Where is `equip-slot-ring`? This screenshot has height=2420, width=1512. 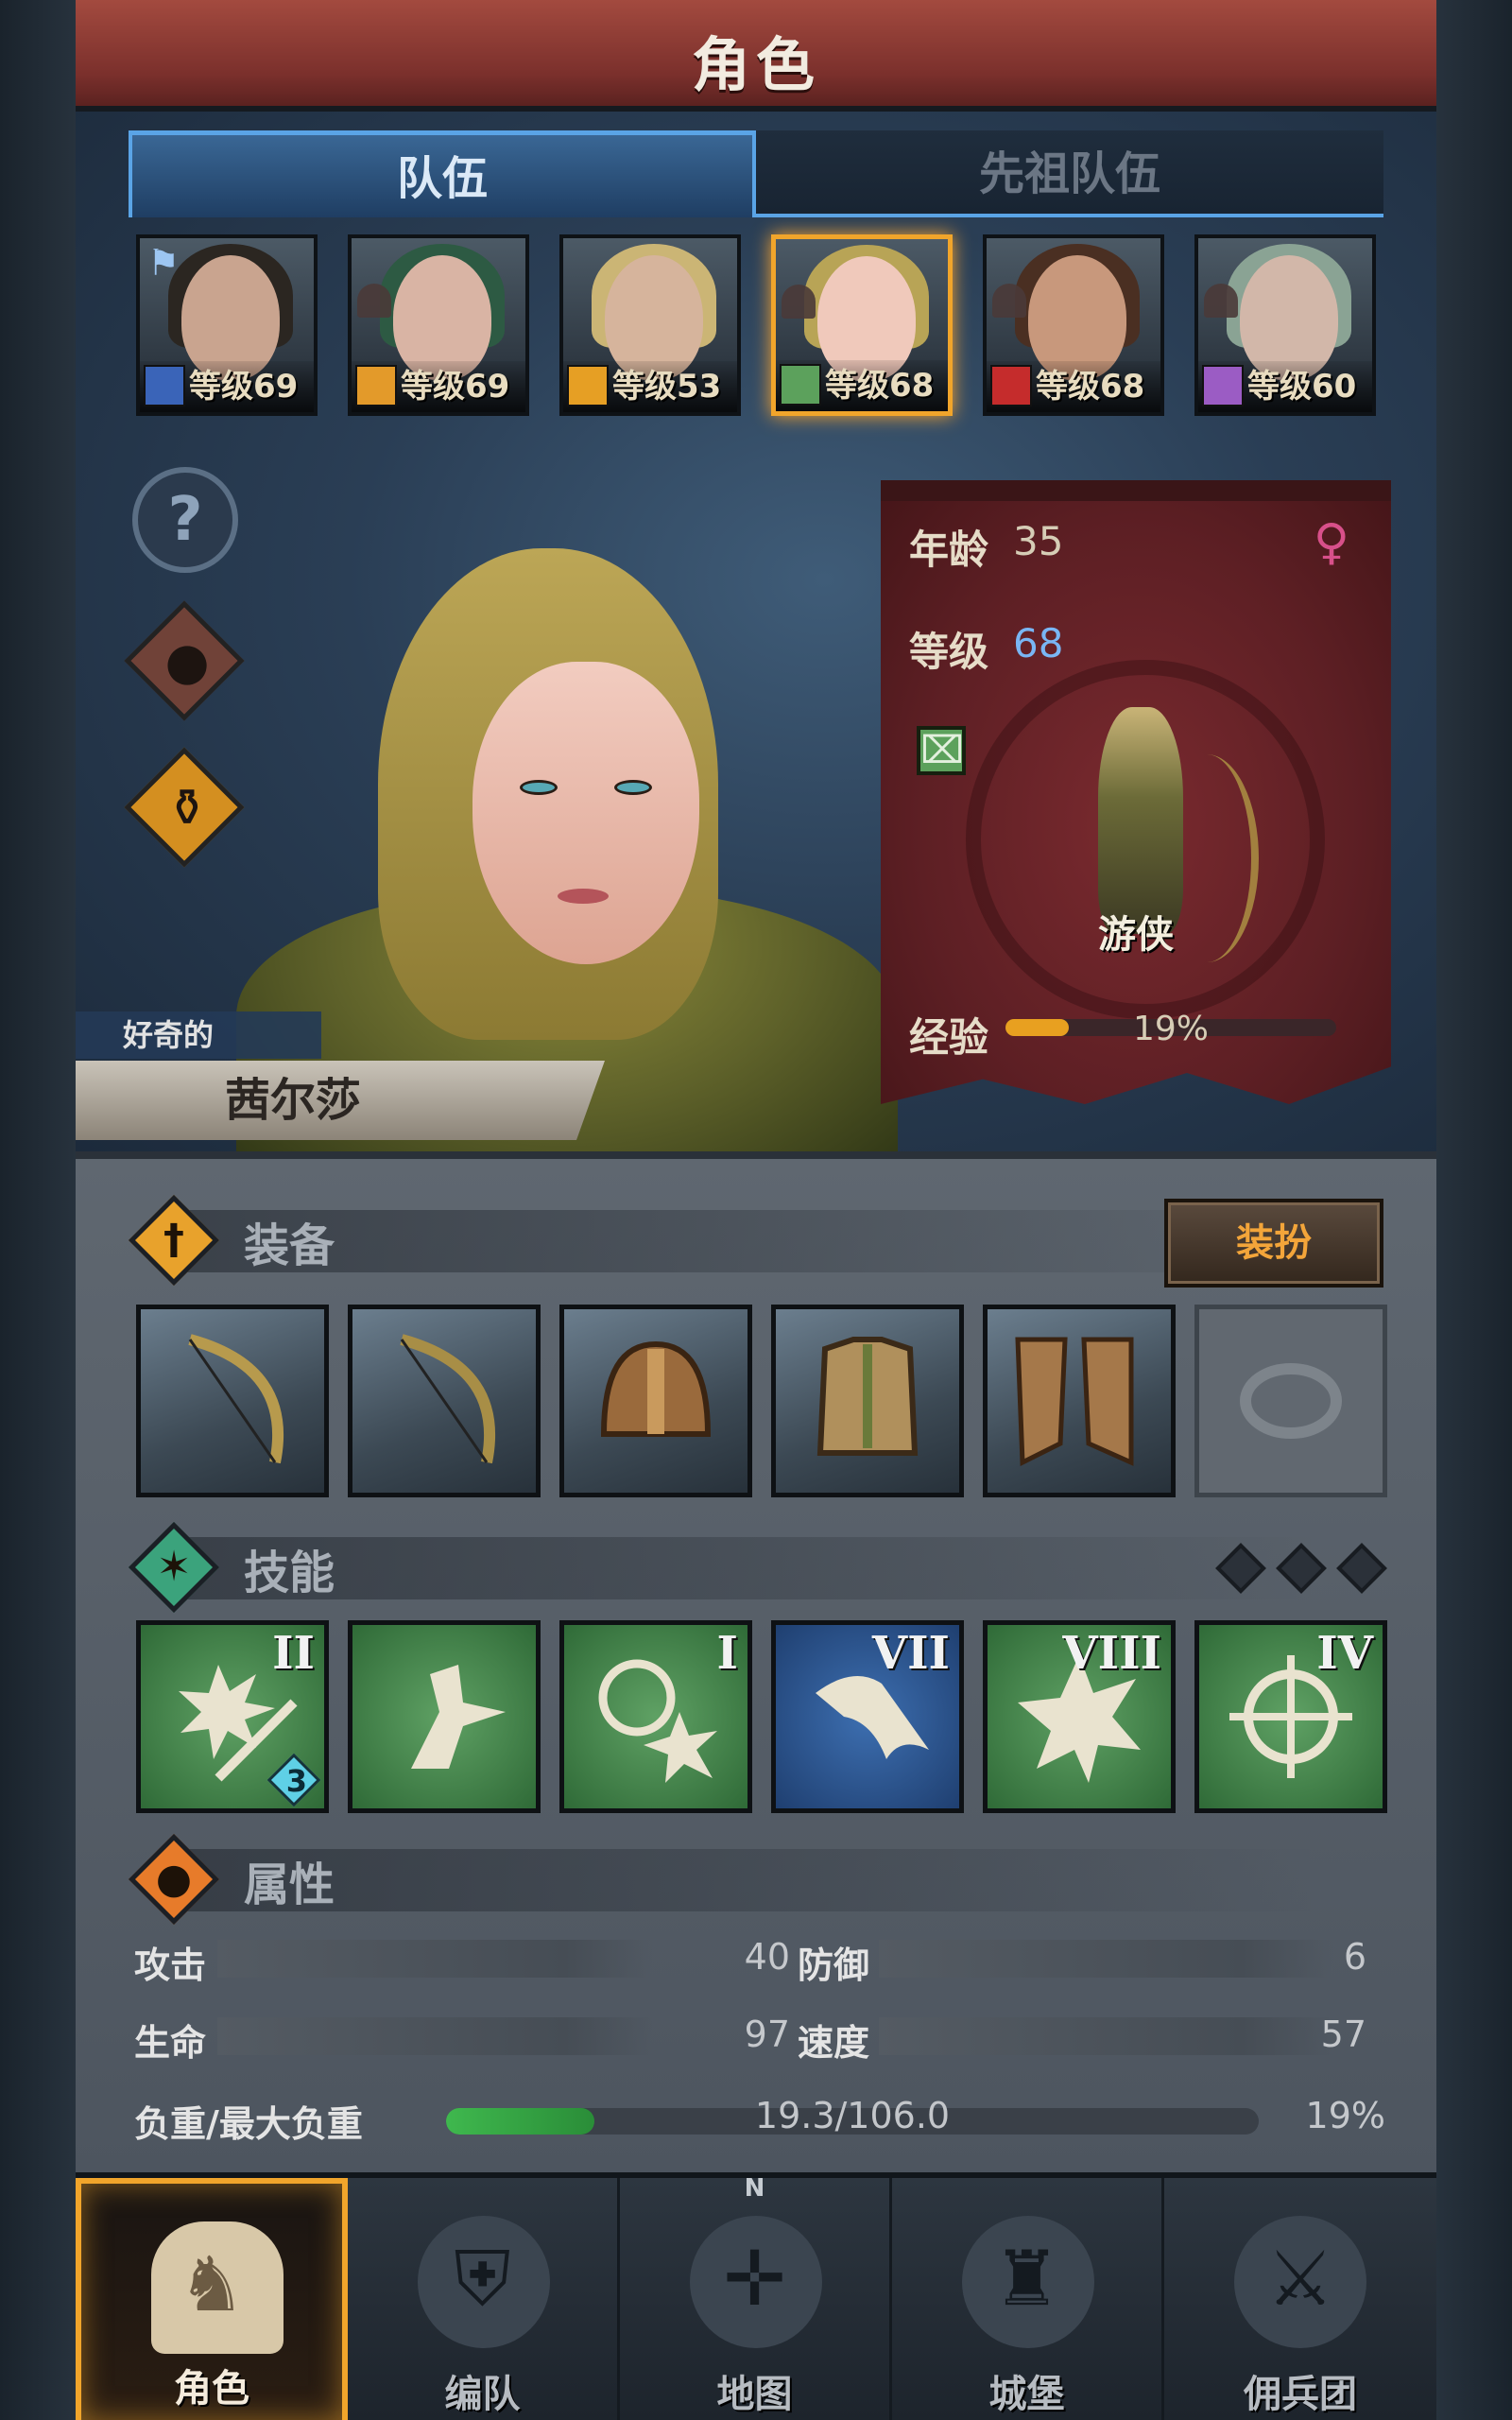
equip-slot-ring is located at coordinates (1290, 1401).